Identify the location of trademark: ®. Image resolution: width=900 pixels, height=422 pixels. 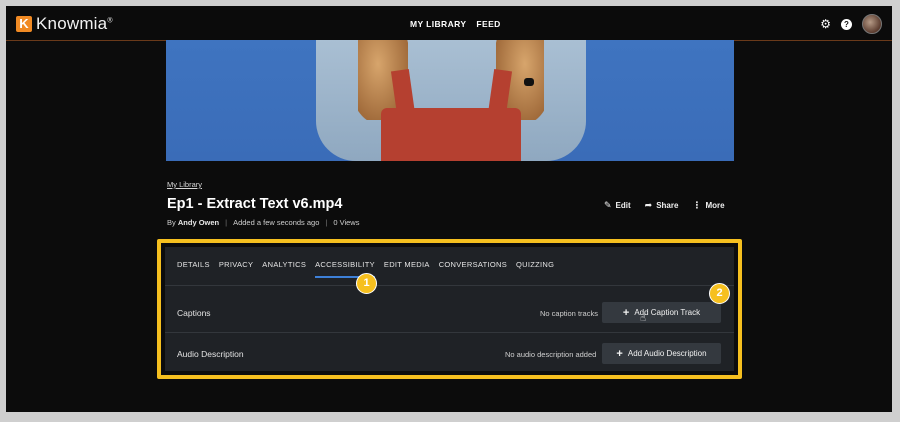
(110, 21).